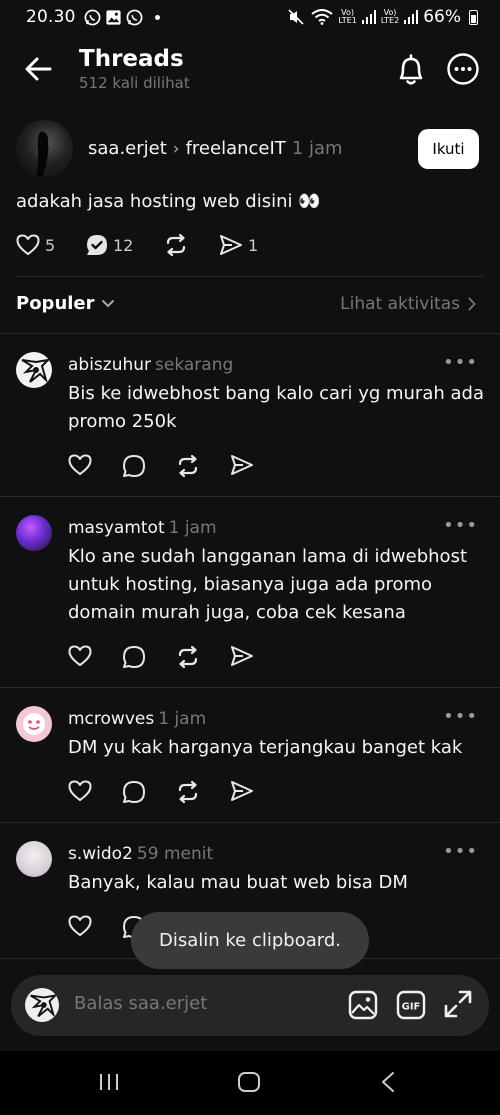  Describe the element at coordinates (458, 1004) in the screenshot. I see `expand-icon` at that location.